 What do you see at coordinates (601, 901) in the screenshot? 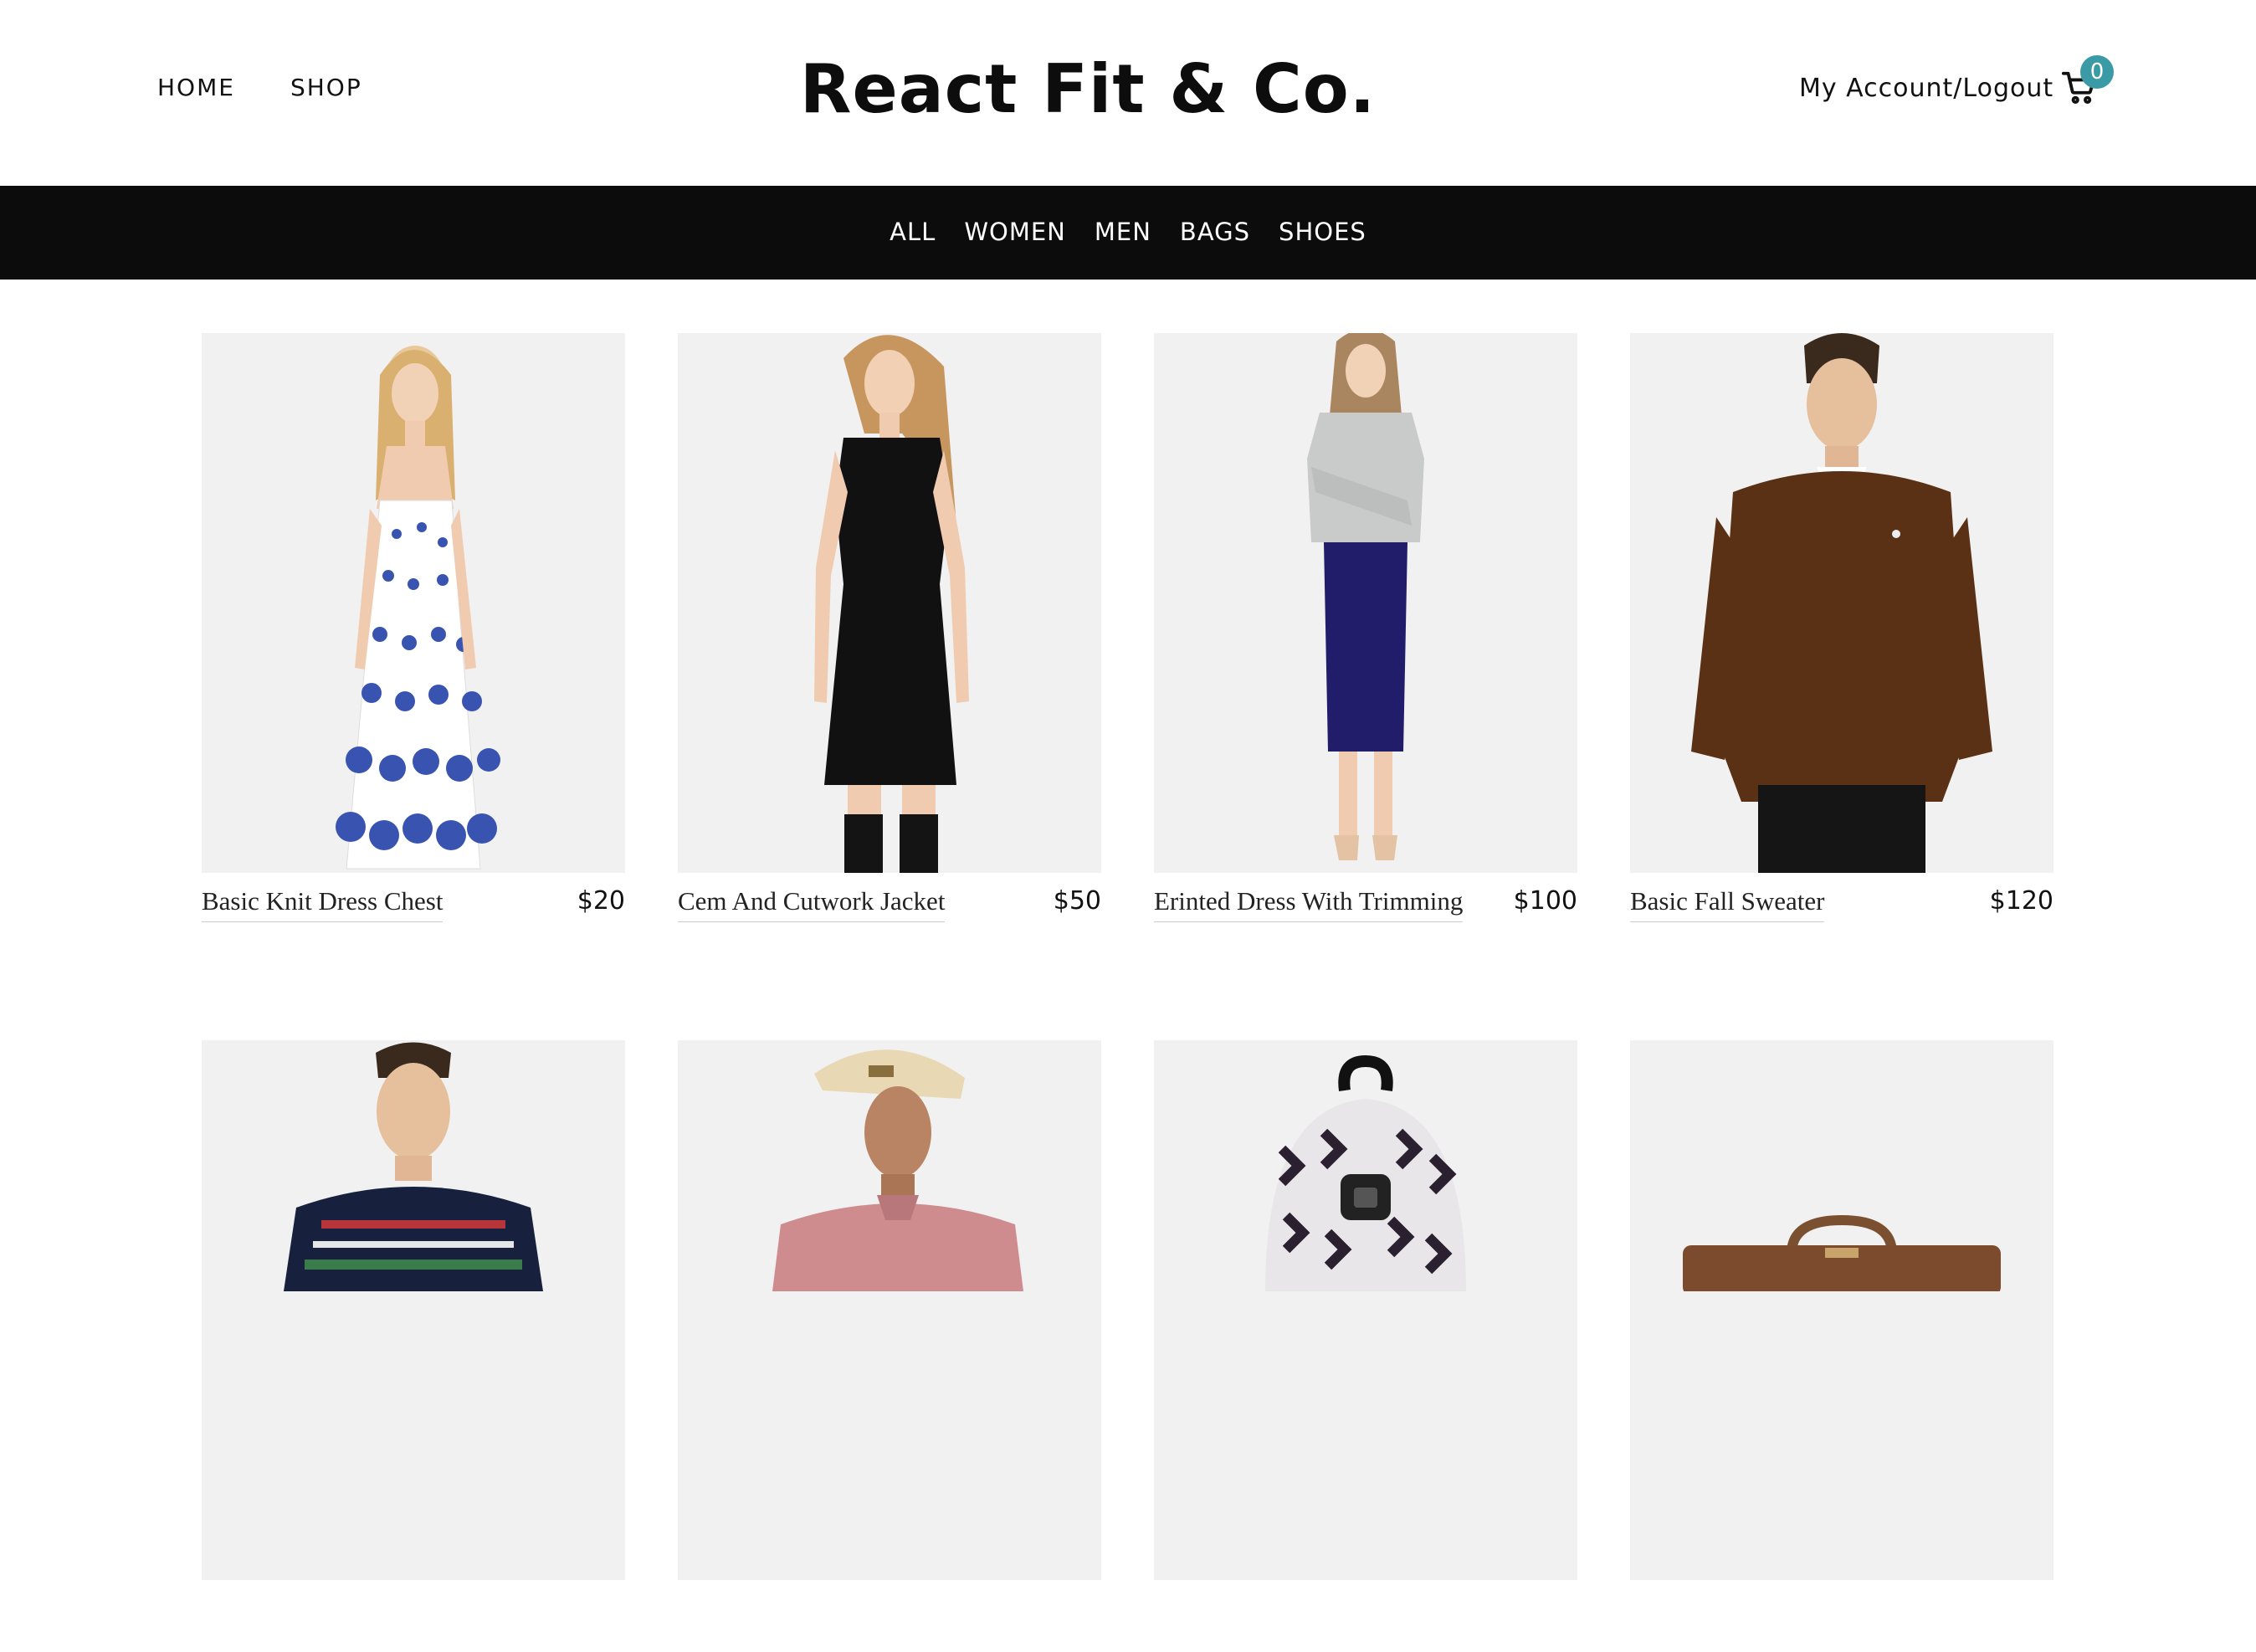
I see `product-price: $20` at bounding box center [601, 901].